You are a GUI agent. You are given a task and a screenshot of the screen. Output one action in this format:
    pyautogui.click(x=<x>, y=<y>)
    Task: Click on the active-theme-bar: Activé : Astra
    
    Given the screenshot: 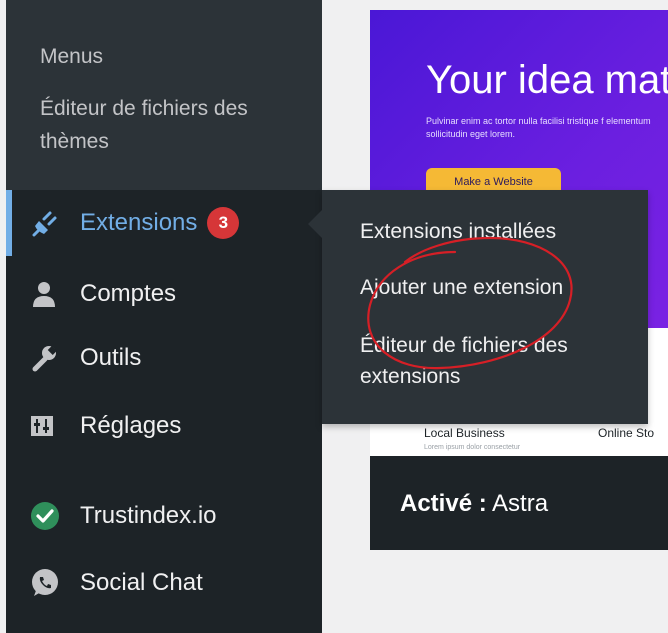 What is the action you would take?
    pyautogui.click(x=519, y=503)
    